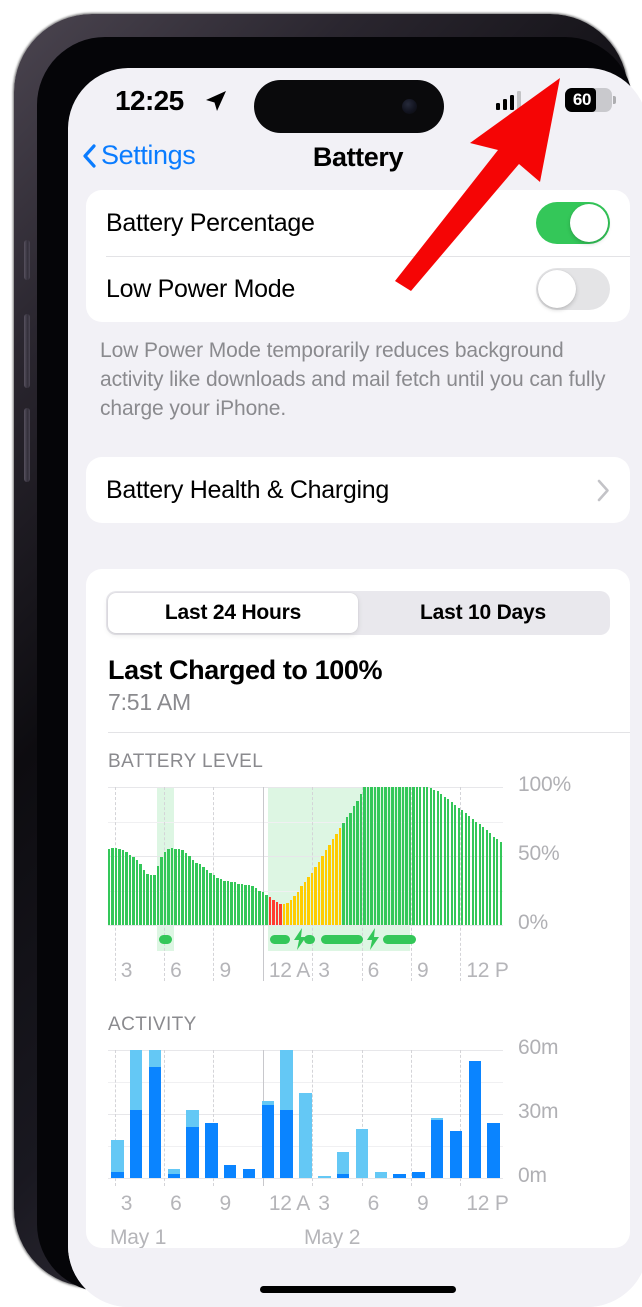  I want to click on volume-down-button, so click(27, 445).